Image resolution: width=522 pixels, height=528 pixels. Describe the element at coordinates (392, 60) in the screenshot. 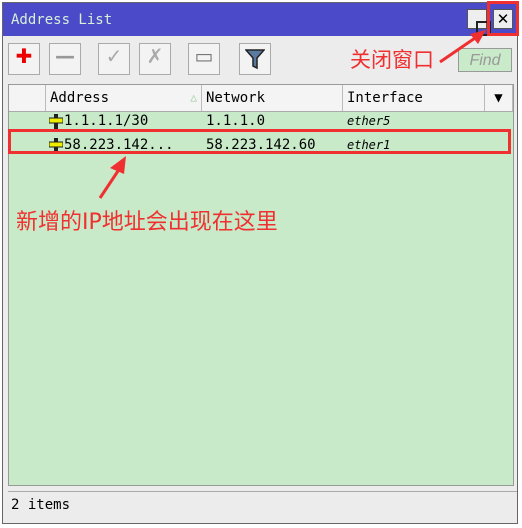

I see `close-window-annotation: 关闭窗口` at that location.